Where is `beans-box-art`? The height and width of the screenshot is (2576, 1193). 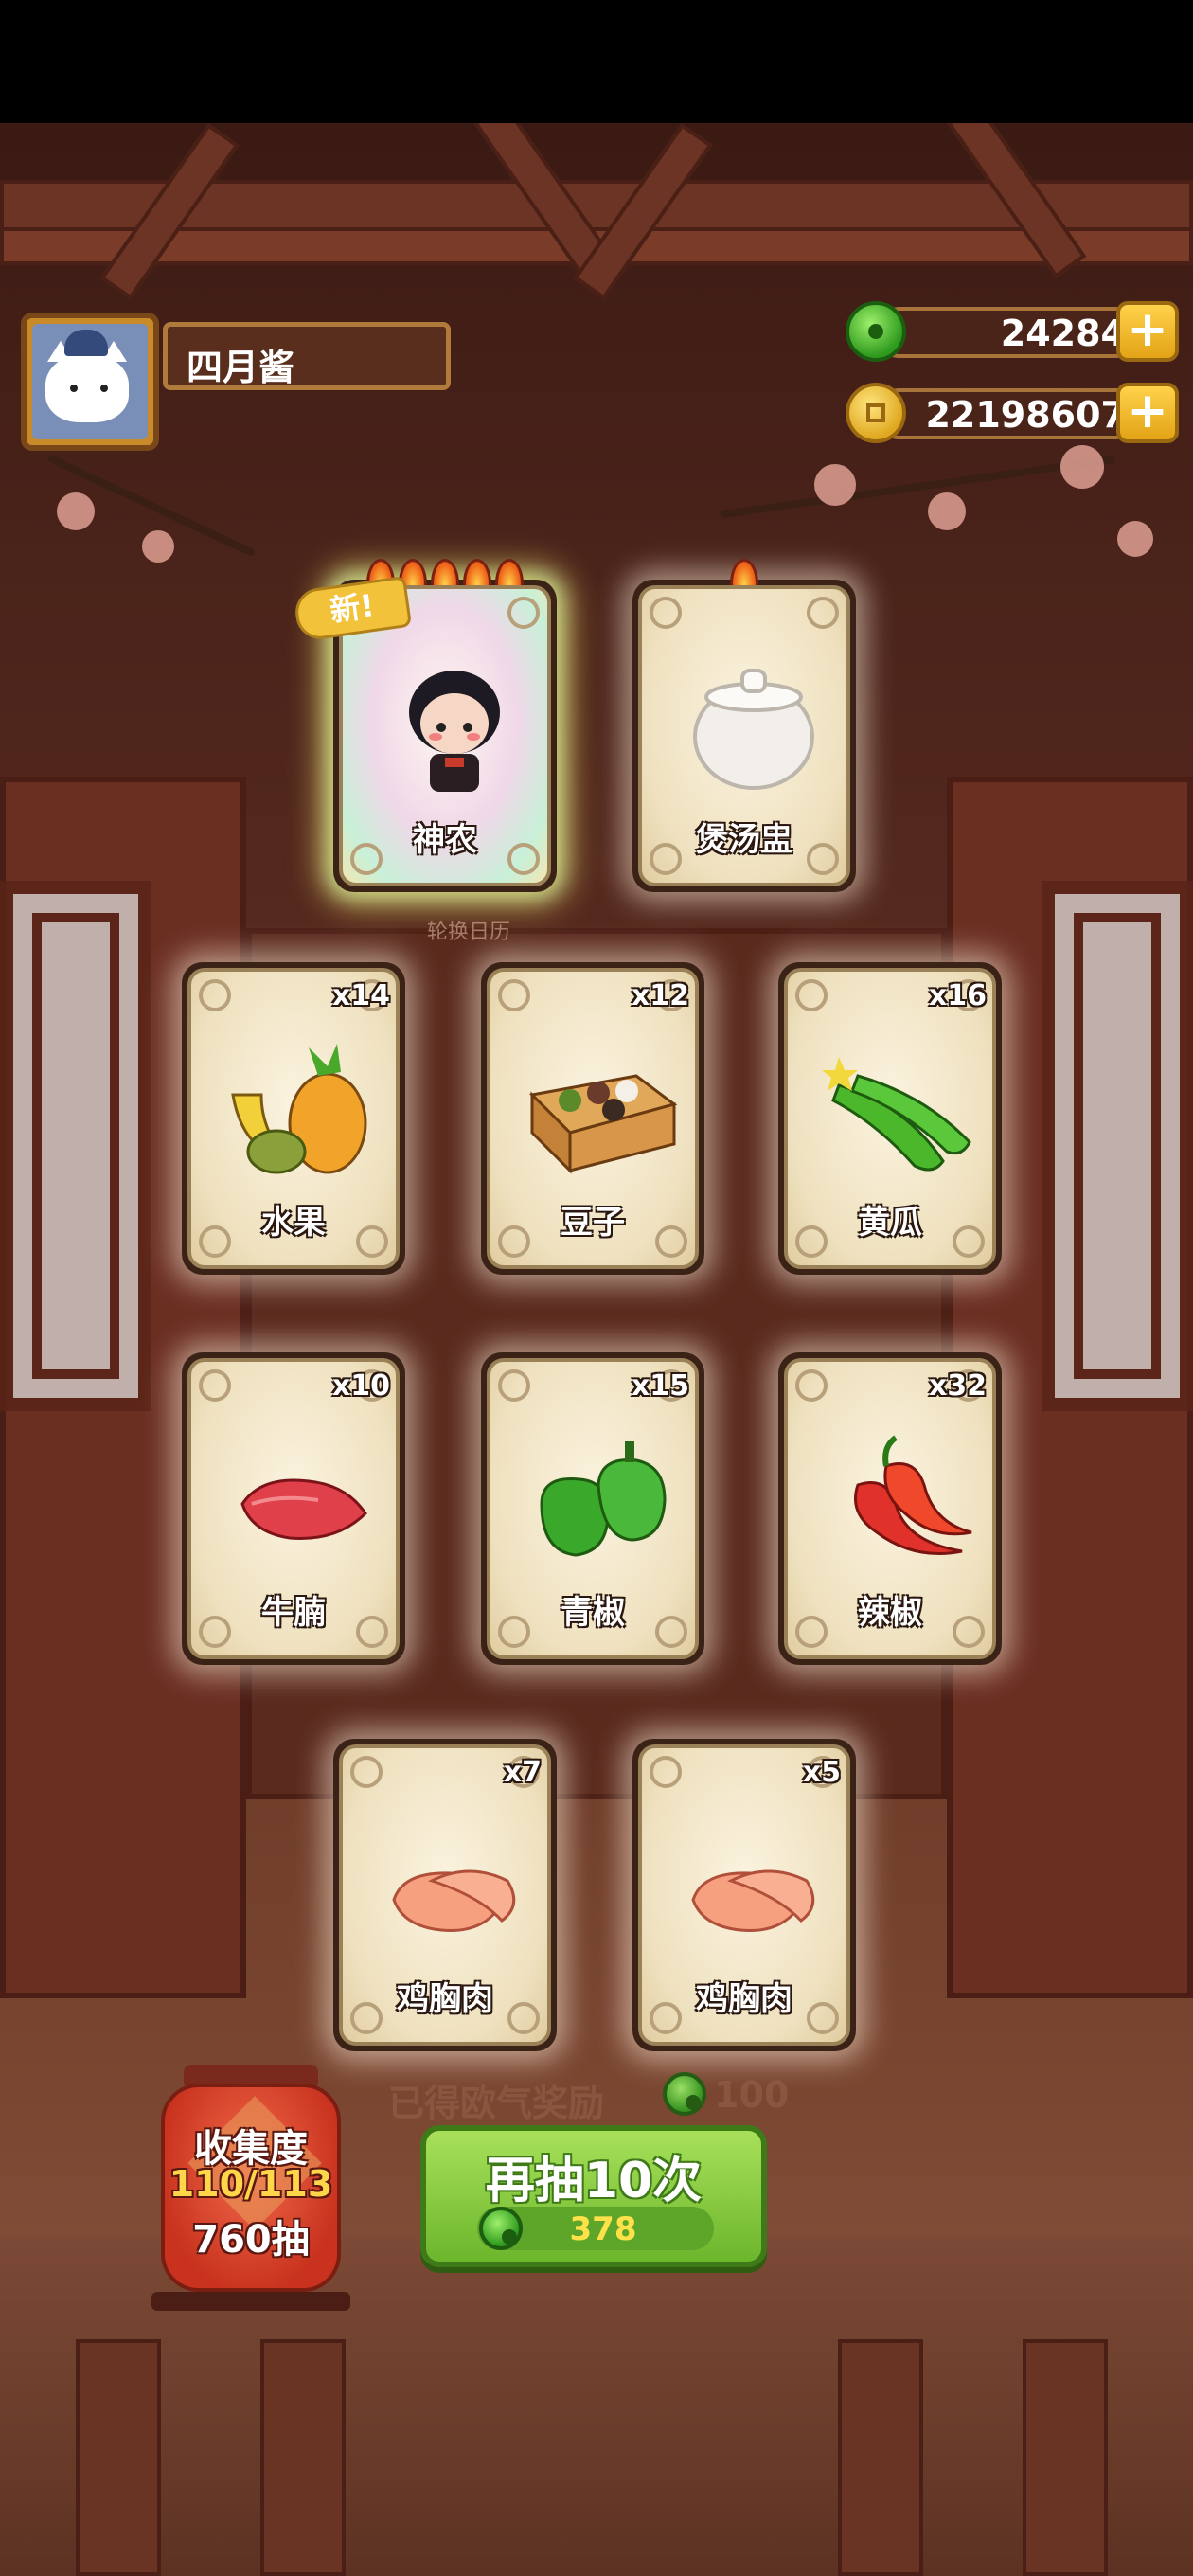
beans-box-art is located at coordinates (603, 1124).